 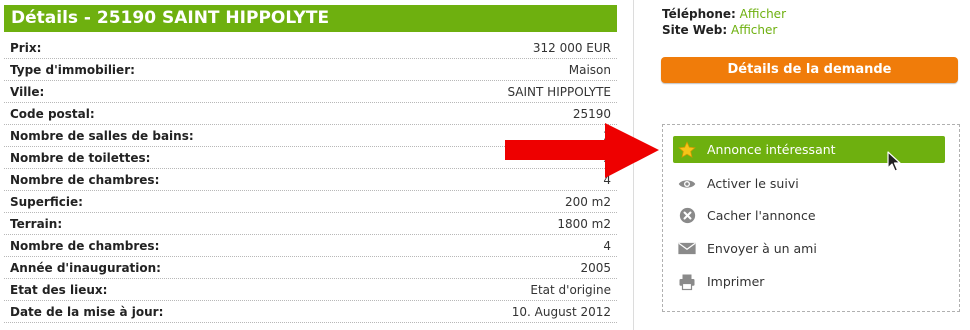 I want to click on close-circle-icon, so click(x=687, y=216).